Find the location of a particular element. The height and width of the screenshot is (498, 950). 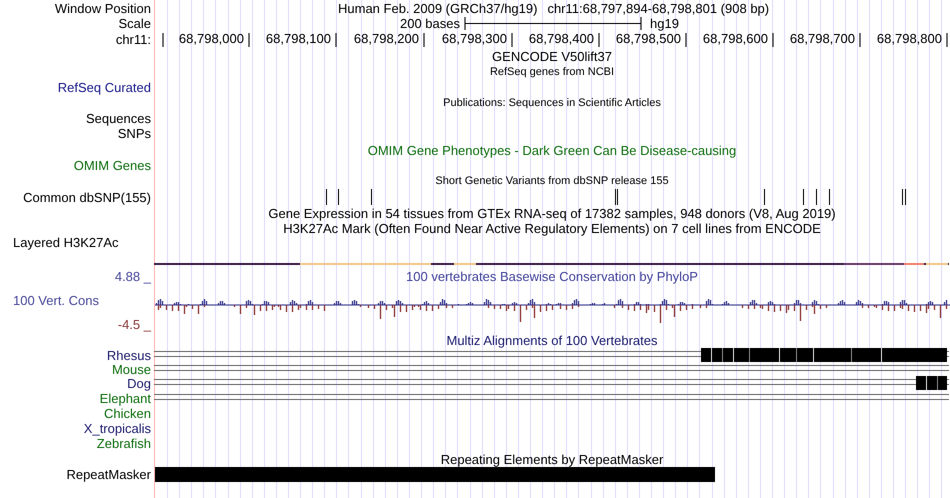

ruler-label: 68,798,300 is located at coordinates (473, 38).